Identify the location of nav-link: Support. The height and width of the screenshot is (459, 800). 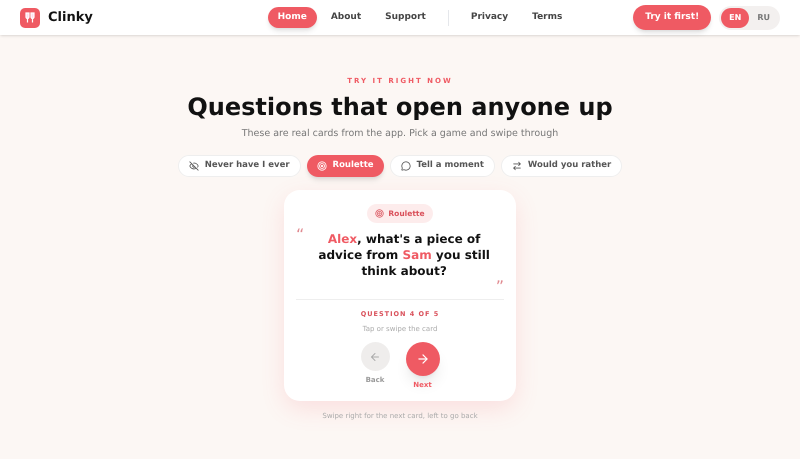
(405, 17).